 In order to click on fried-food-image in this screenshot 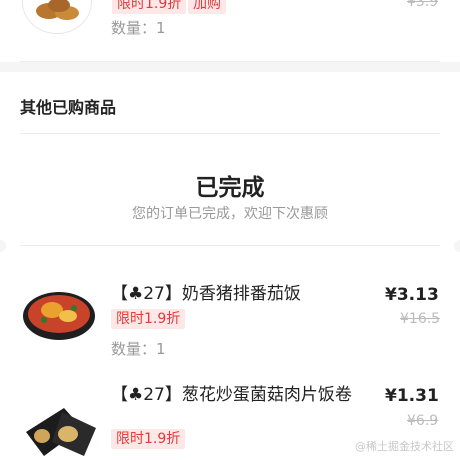, I will do `click(57, 16)`.